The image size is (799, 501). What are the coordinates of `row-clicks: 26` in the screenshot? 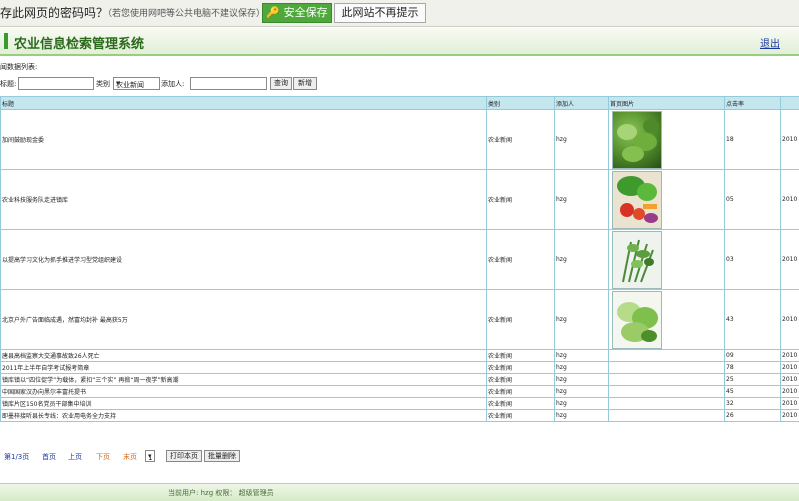 It's located at (753, 416).